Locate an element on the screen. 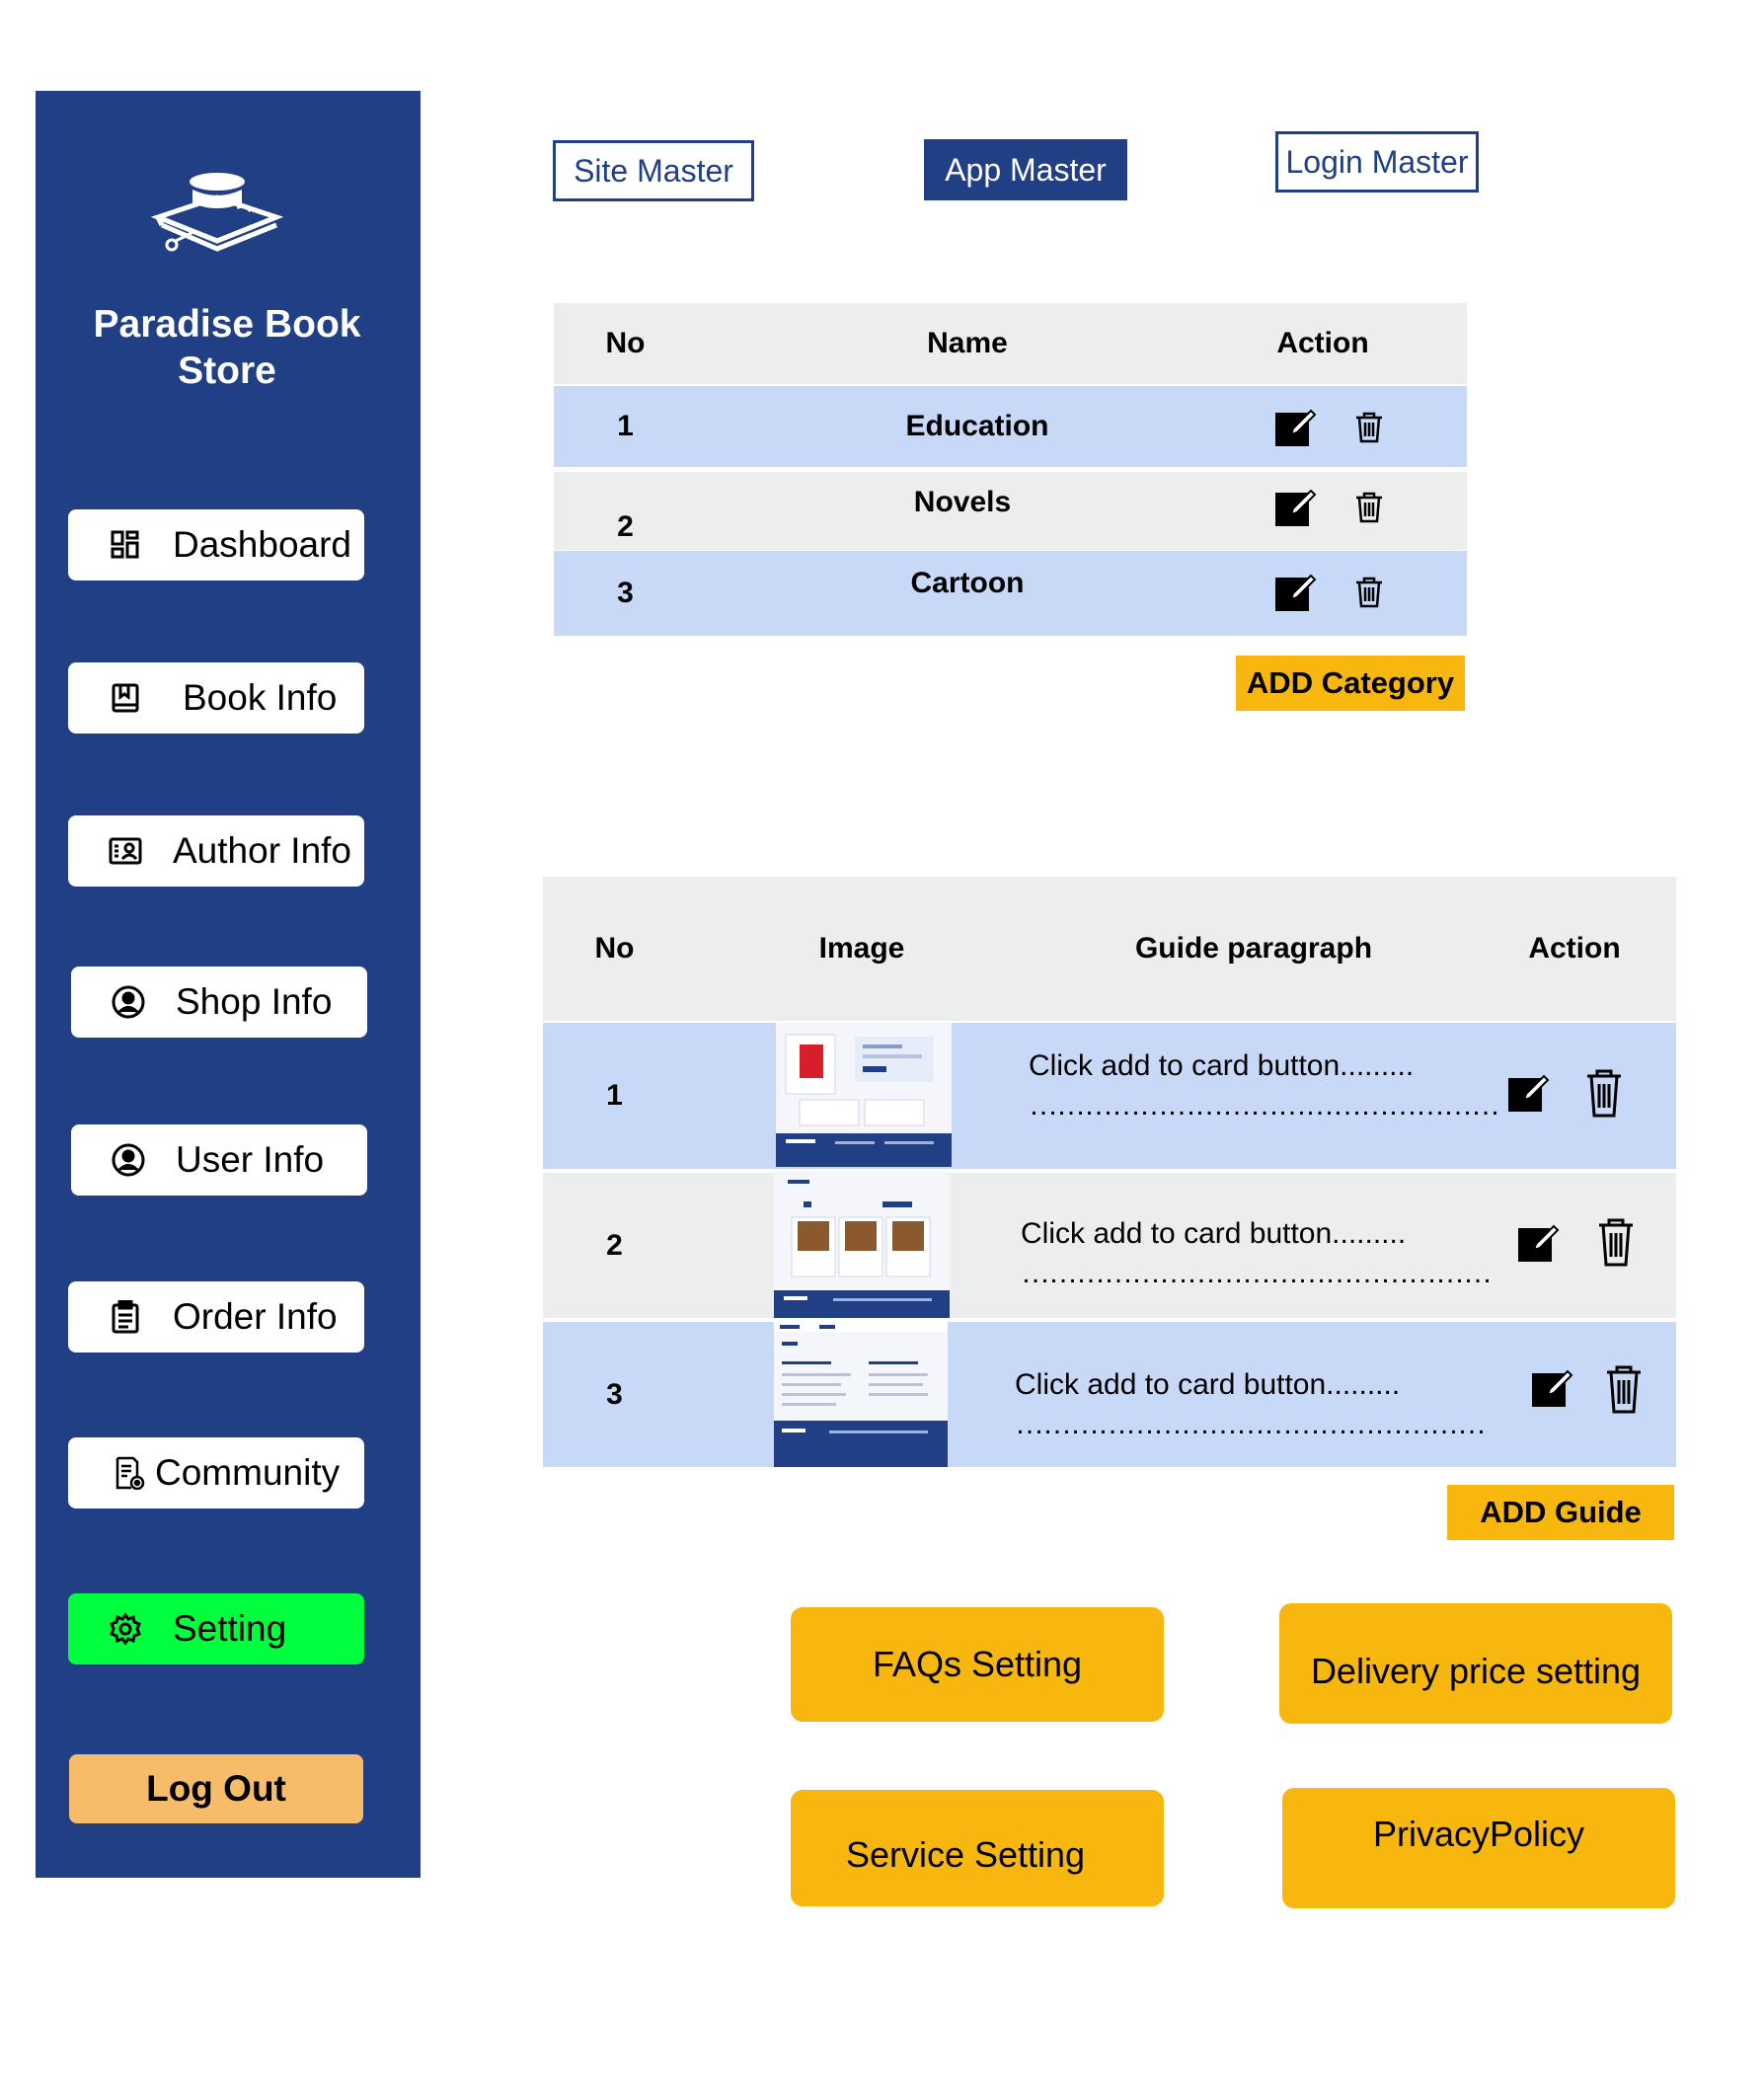 The width and height of the screenshot is (1764, 2089). sidebar-item-author-info: Author Info is located at coordinates (216, 851).